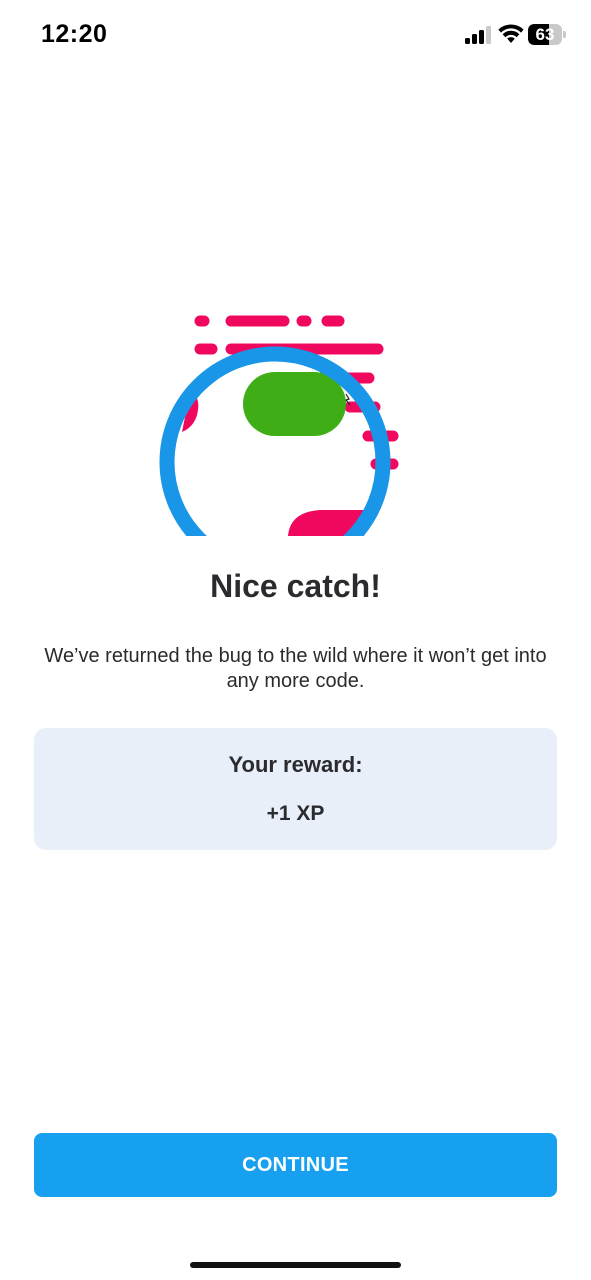  What do you see at coordinates (295, 813) in the screenshot?
I see `reward-value: +1 XP` at bounding box center [295, 813].